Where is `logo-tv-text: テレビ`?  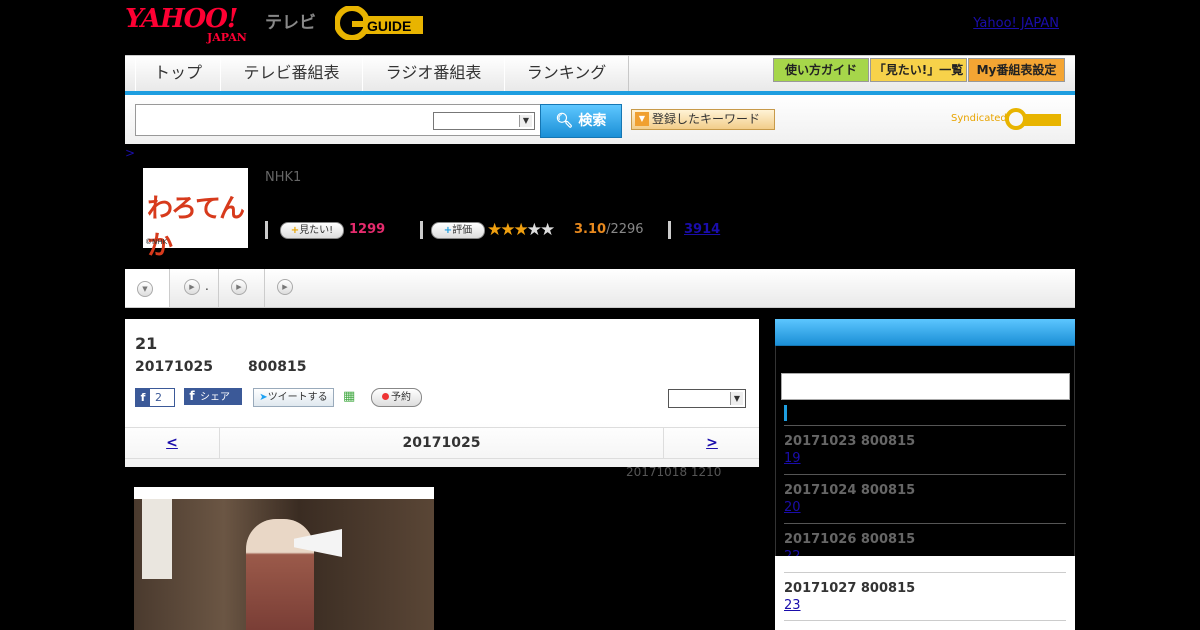
logo-tv-text: テレビ is located at coordinates (290, 23).